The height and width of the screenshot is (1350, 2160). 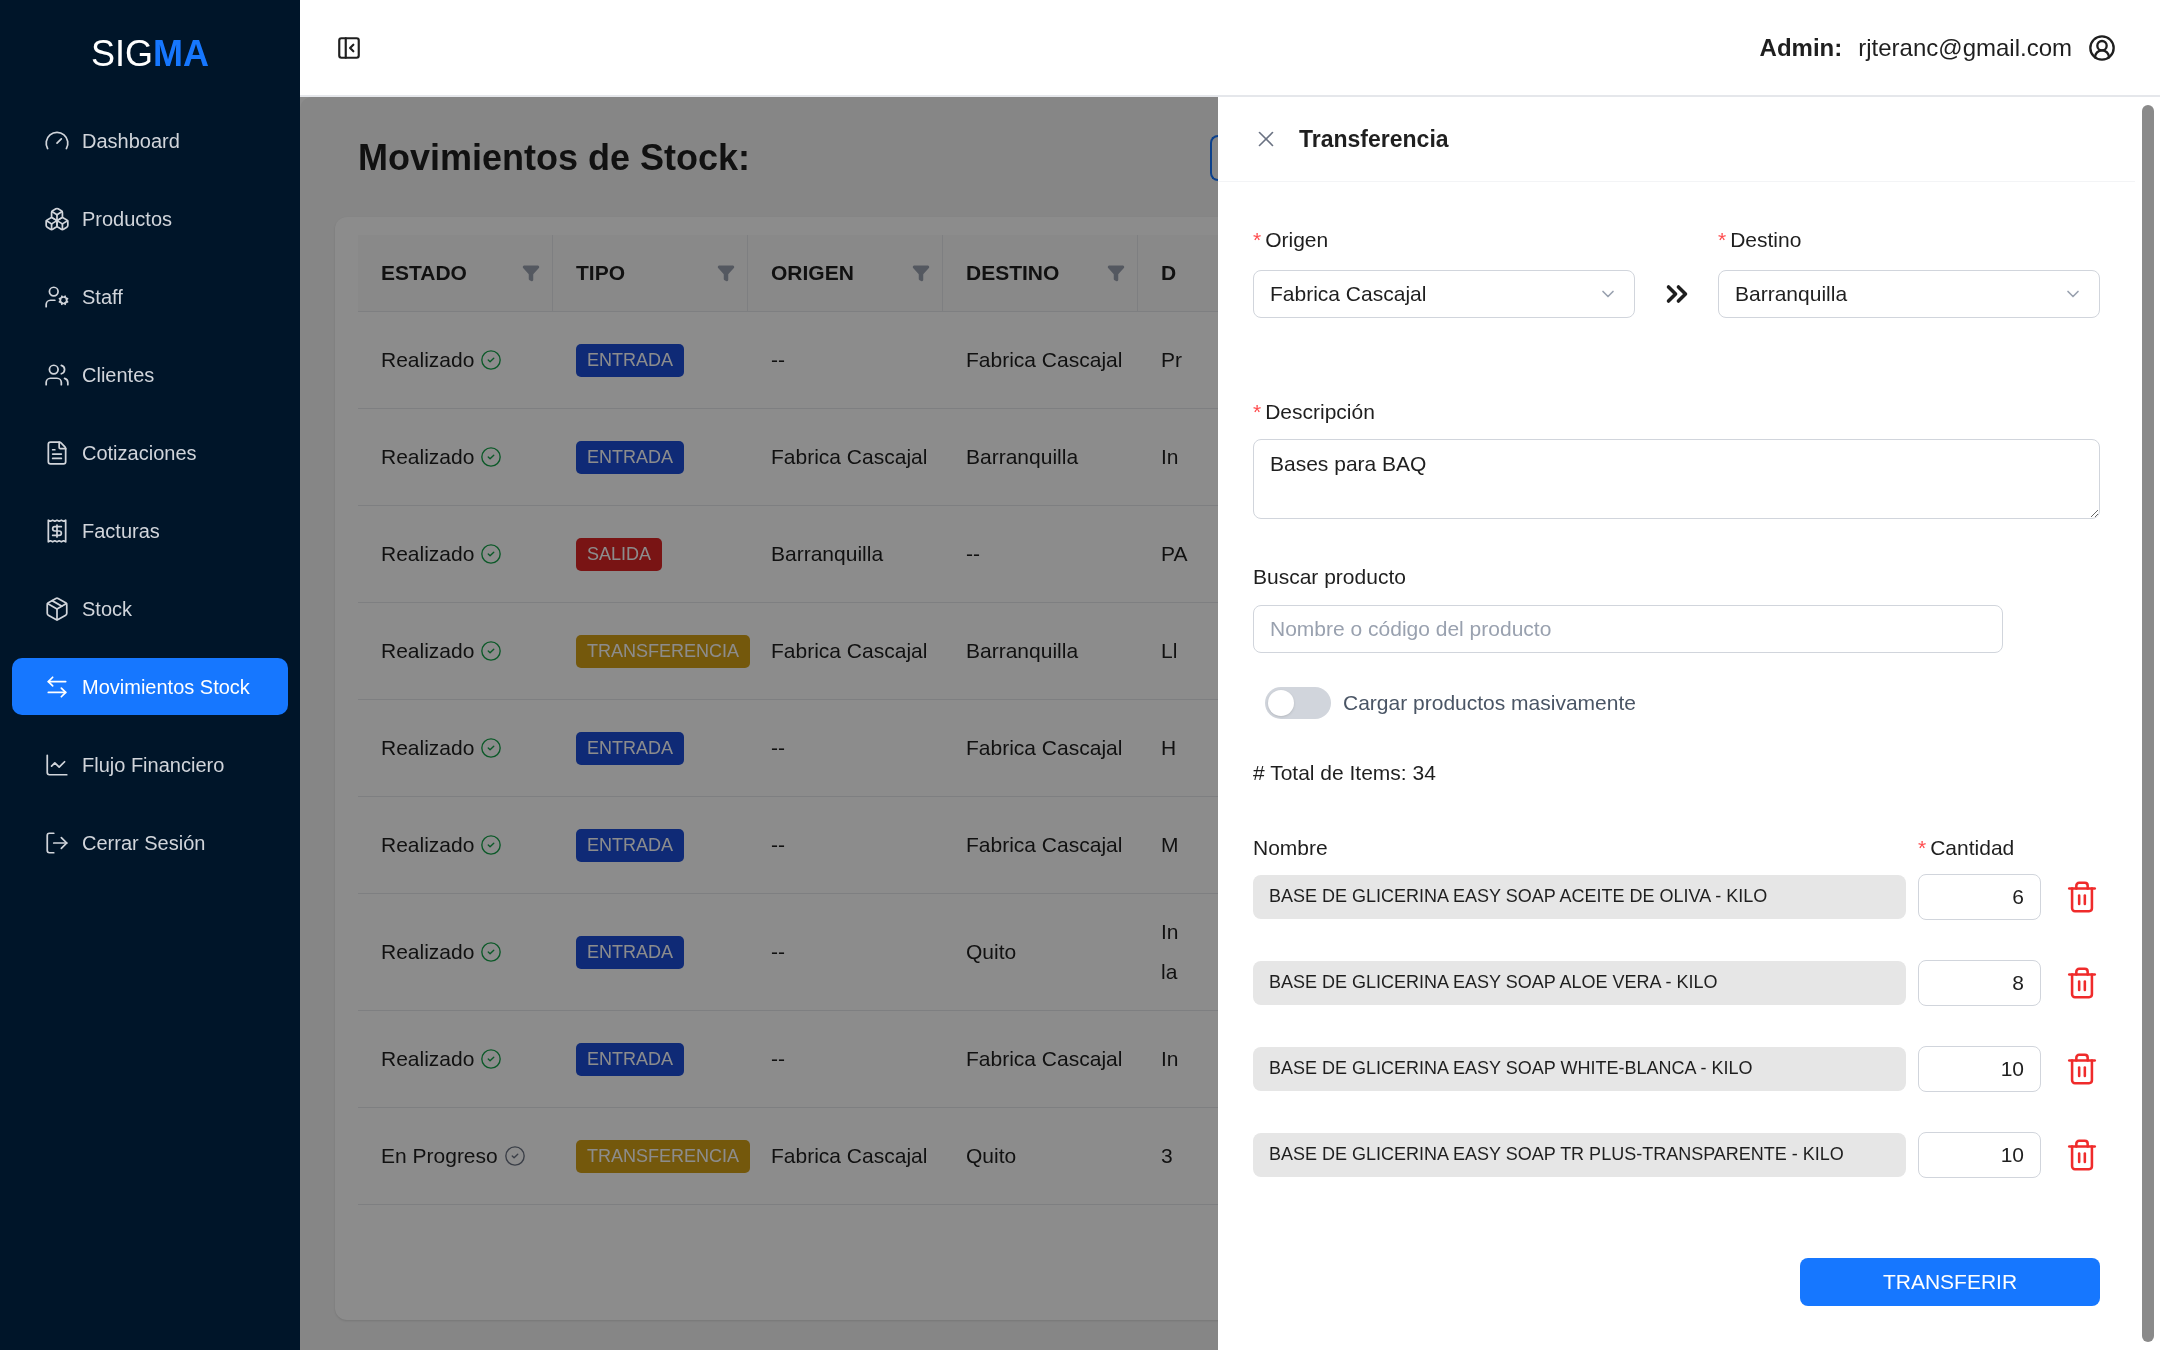 I want to click on sidebar-item: Cerrar Sesión, so click(x=150, y=842).